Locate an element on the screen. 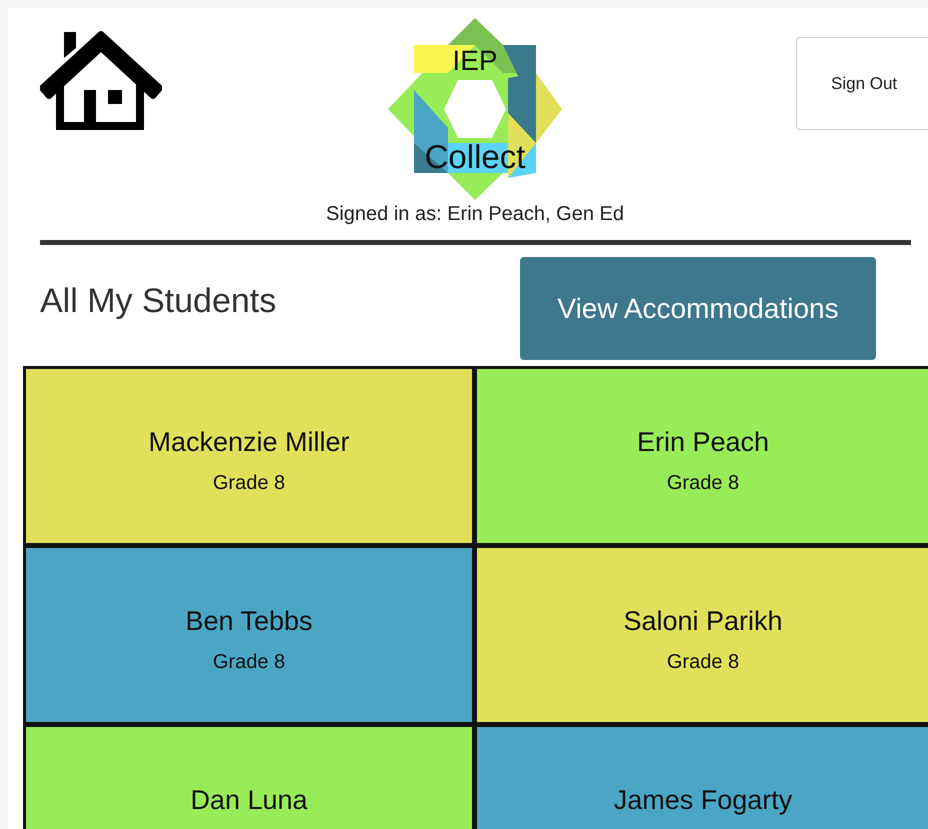 The height and width of the screenshot is (829, 928). view-accommodations-button: View Accommodations is located at coordinates (698, 308).